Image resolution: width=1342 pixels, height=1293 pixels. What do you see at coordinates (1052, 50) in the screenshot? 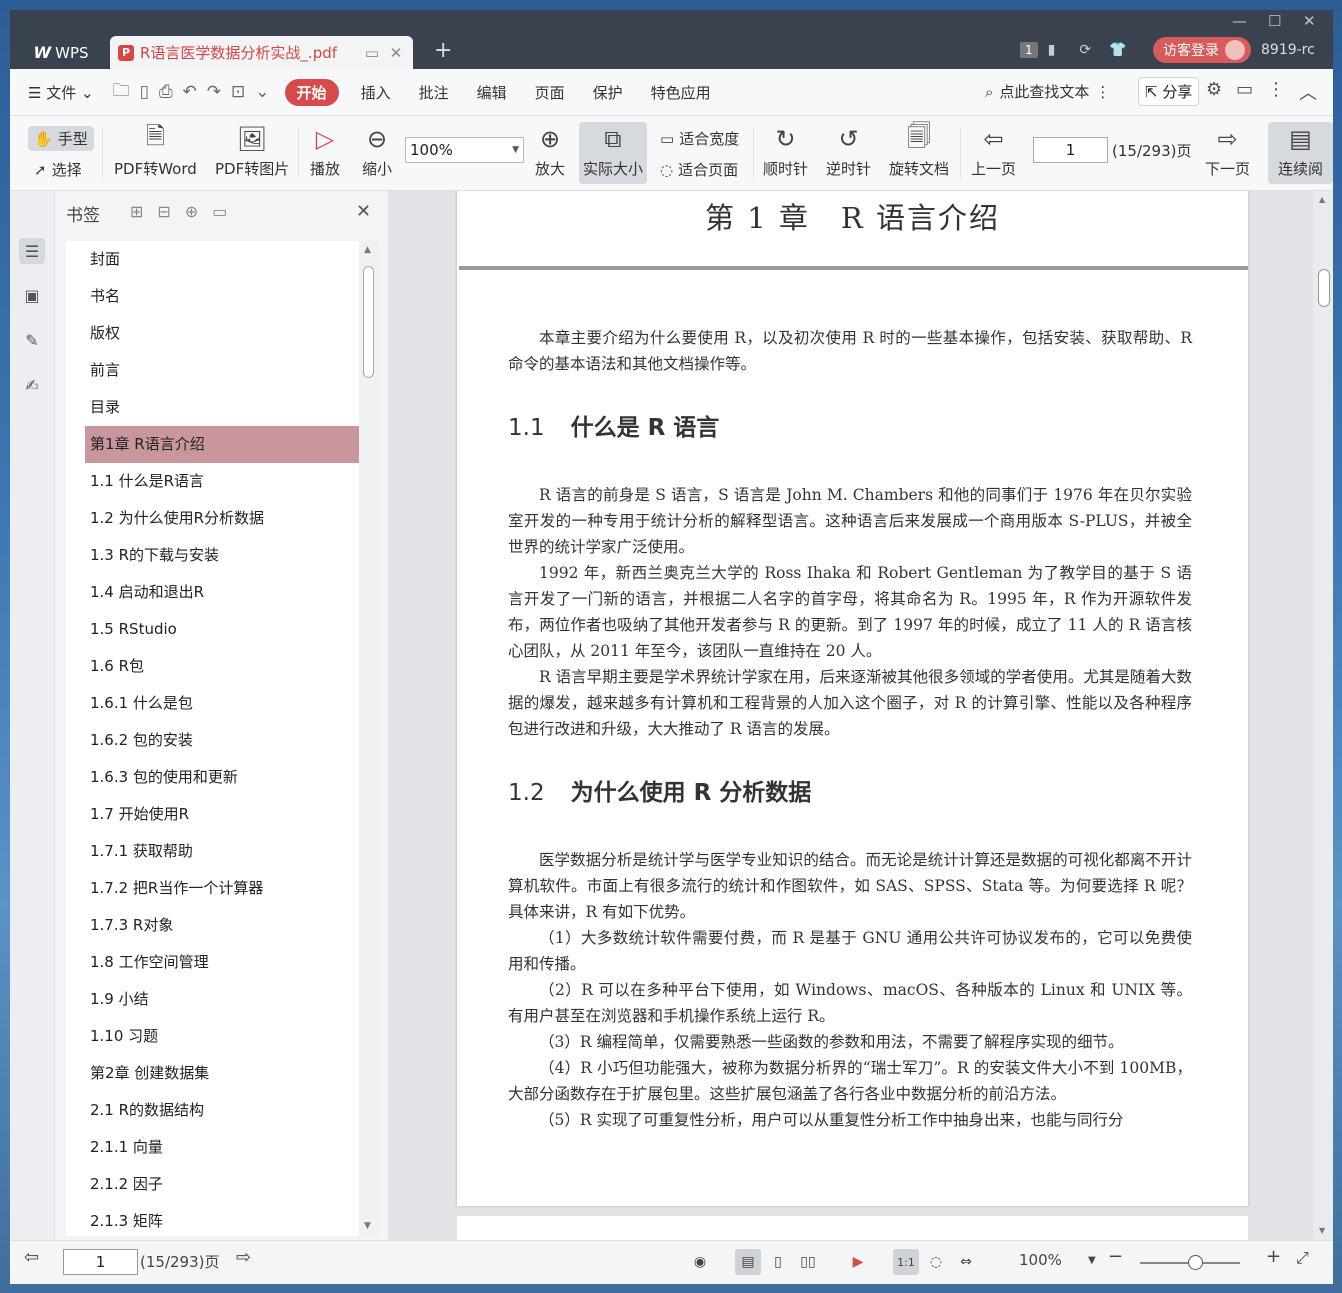
I see `layout-icon: ▮` at bounding box center [1052, 50].